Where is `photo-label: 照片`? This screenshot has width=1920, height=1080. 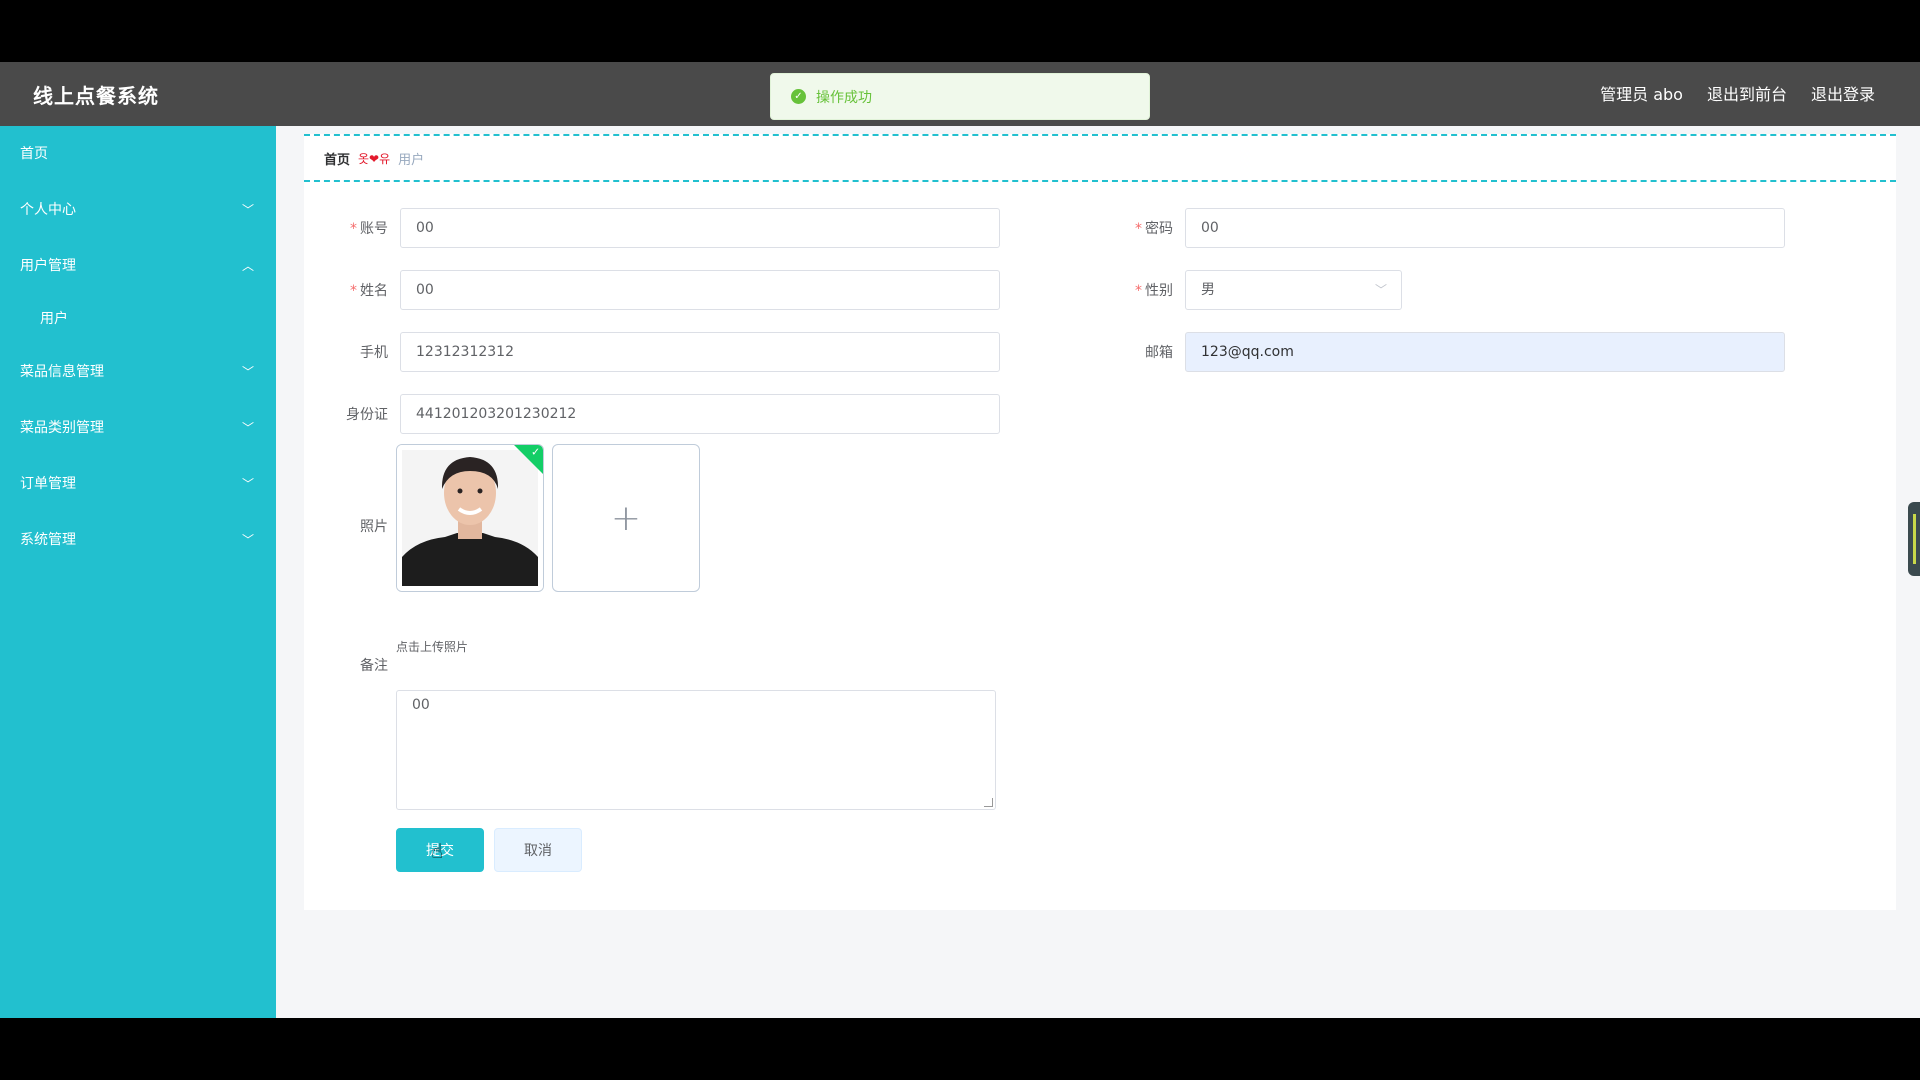
photo-label: 照片 is located at coordinates (374, 527).